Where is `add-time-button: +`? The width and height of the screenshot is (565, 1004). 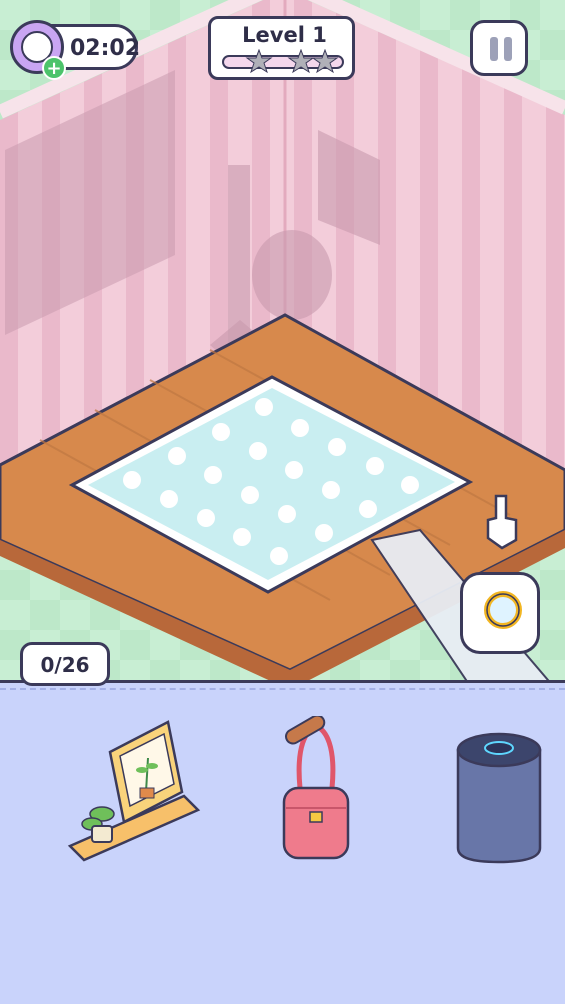 add-time-button: + is located at coordinates (54, 68).